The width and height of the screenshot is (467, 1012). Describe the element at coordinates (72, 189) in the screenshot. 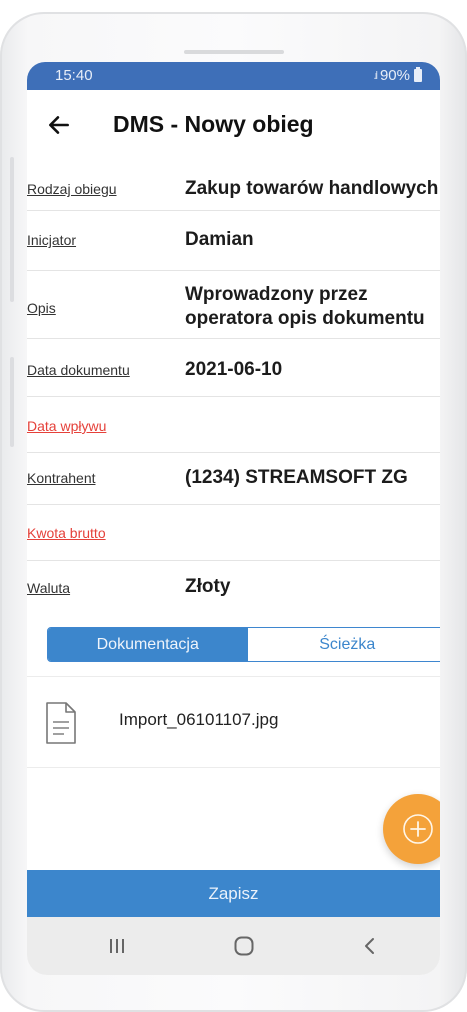

I see `field-label: Rodzaj obiegu` at that location.